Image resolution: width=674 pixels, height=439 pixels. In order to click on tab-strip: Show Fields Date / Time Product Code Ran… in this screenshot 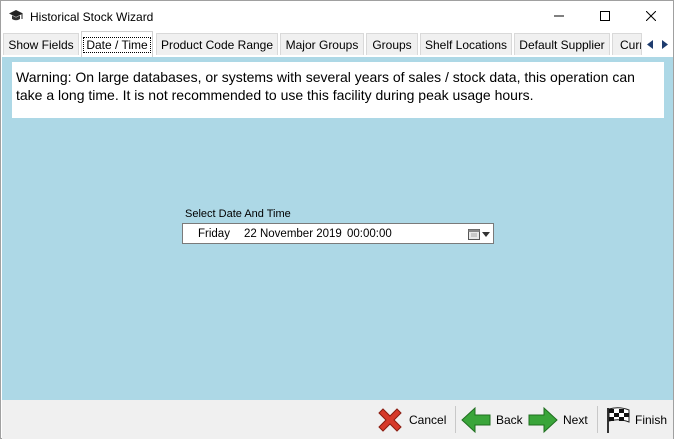, I will do `click(337, 44)`.